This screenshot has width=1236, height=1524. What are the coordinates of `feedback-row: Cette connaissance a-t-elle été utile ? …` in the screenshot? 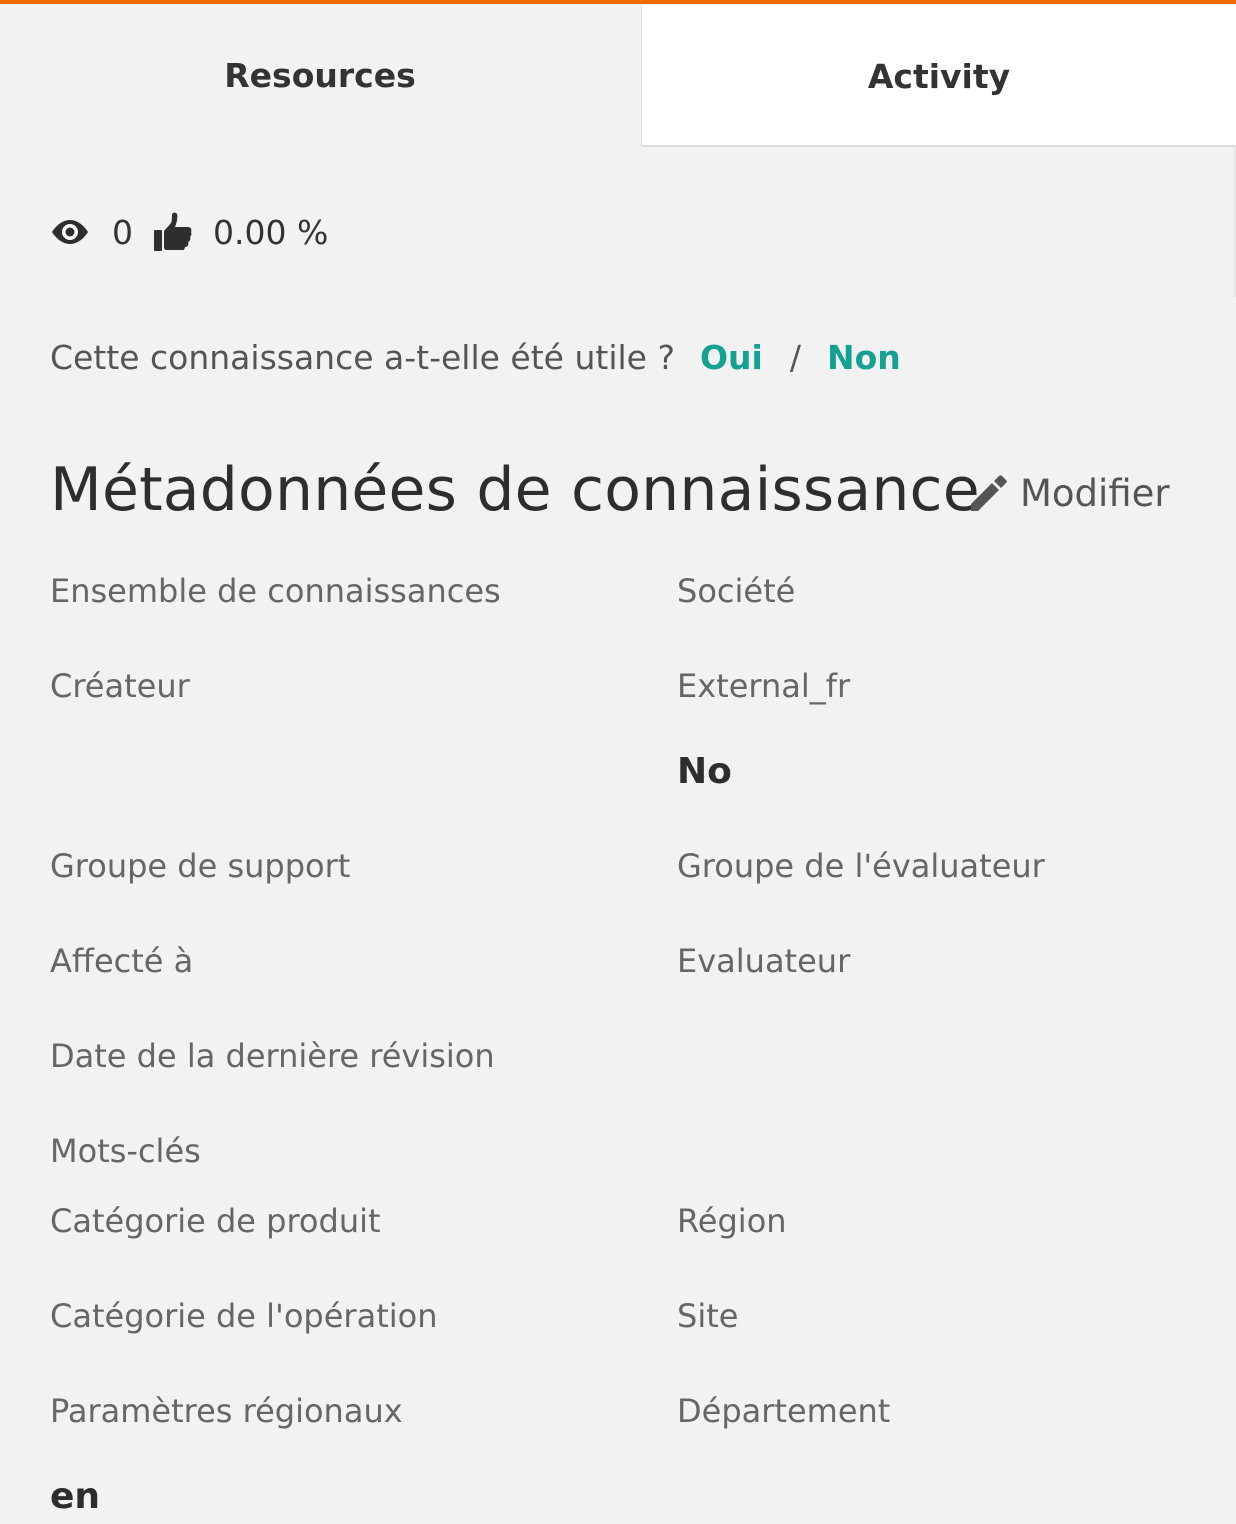 It's located at (475, 357).